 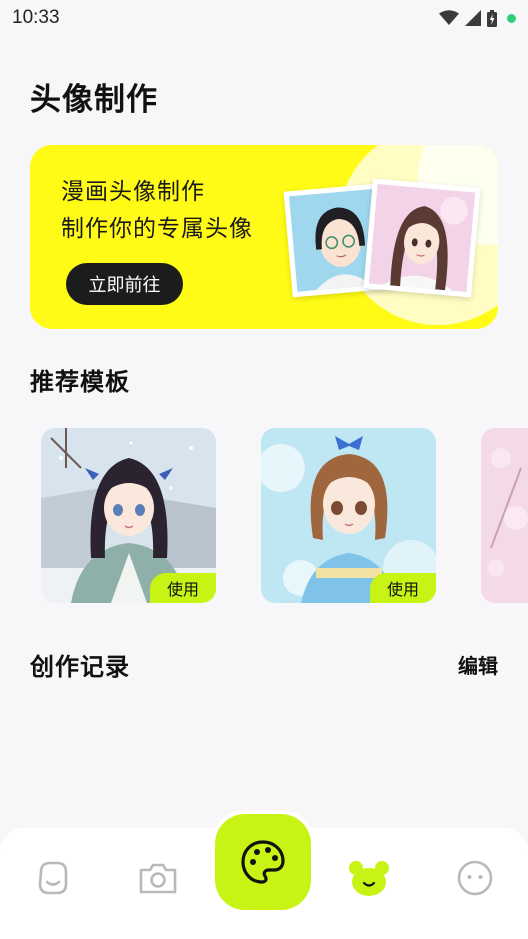 I want to click on tab-camera, so click(x=158, y=878).